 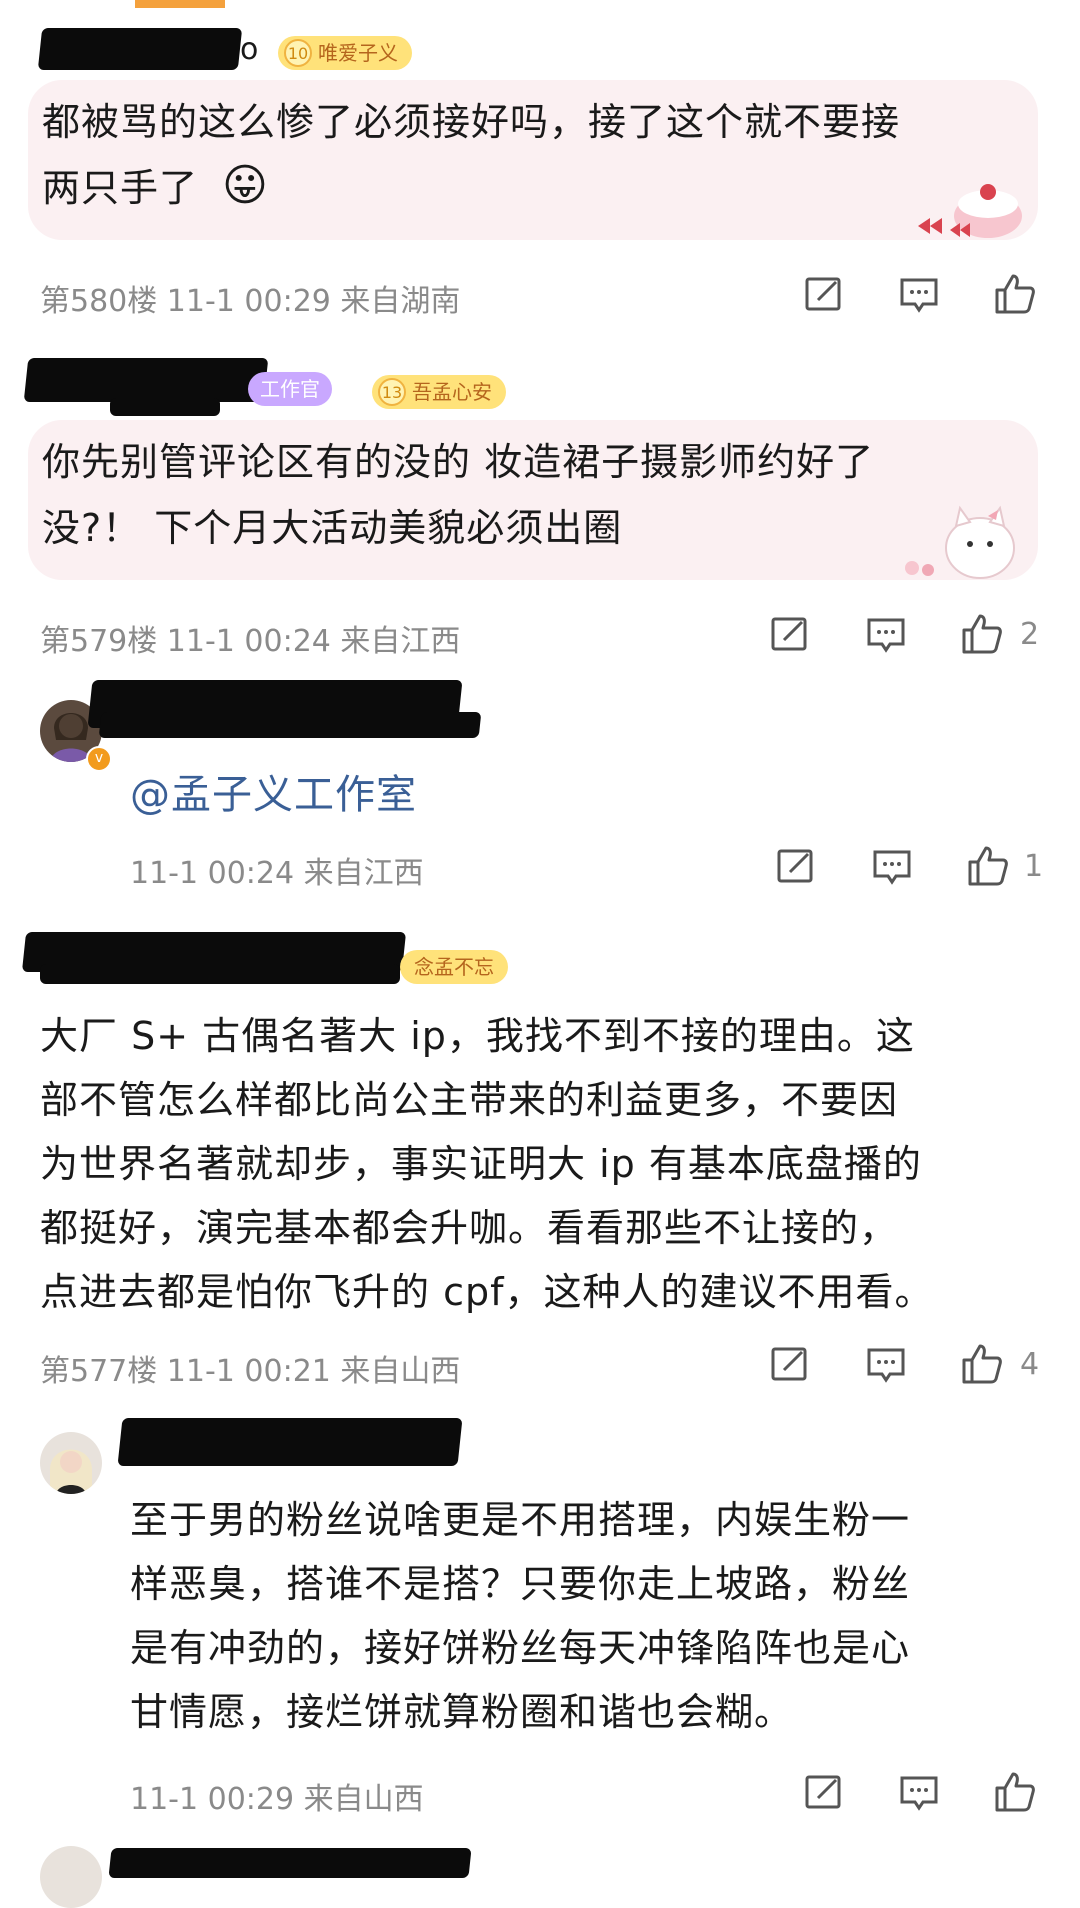 What do you see at coordinates (462, 1712) in the screenshot?
I see `reply-text-line: 甘情愿，接烂饼就算粉圈和谐也会糊。` at bounding box center [462, 1712].